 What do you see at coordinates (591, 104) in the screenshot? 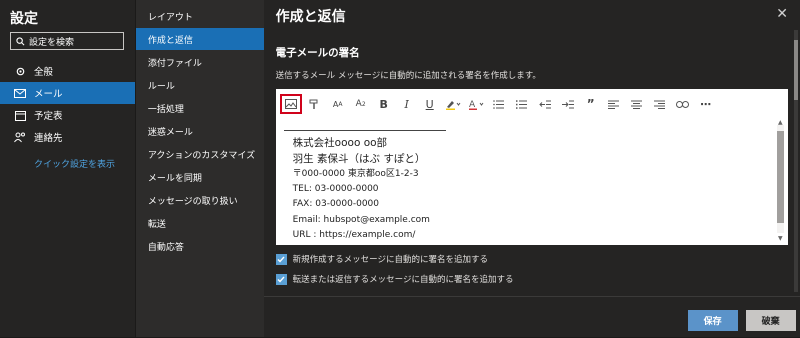
I see `quote-icon: ”` at bounding box center [591, 104].